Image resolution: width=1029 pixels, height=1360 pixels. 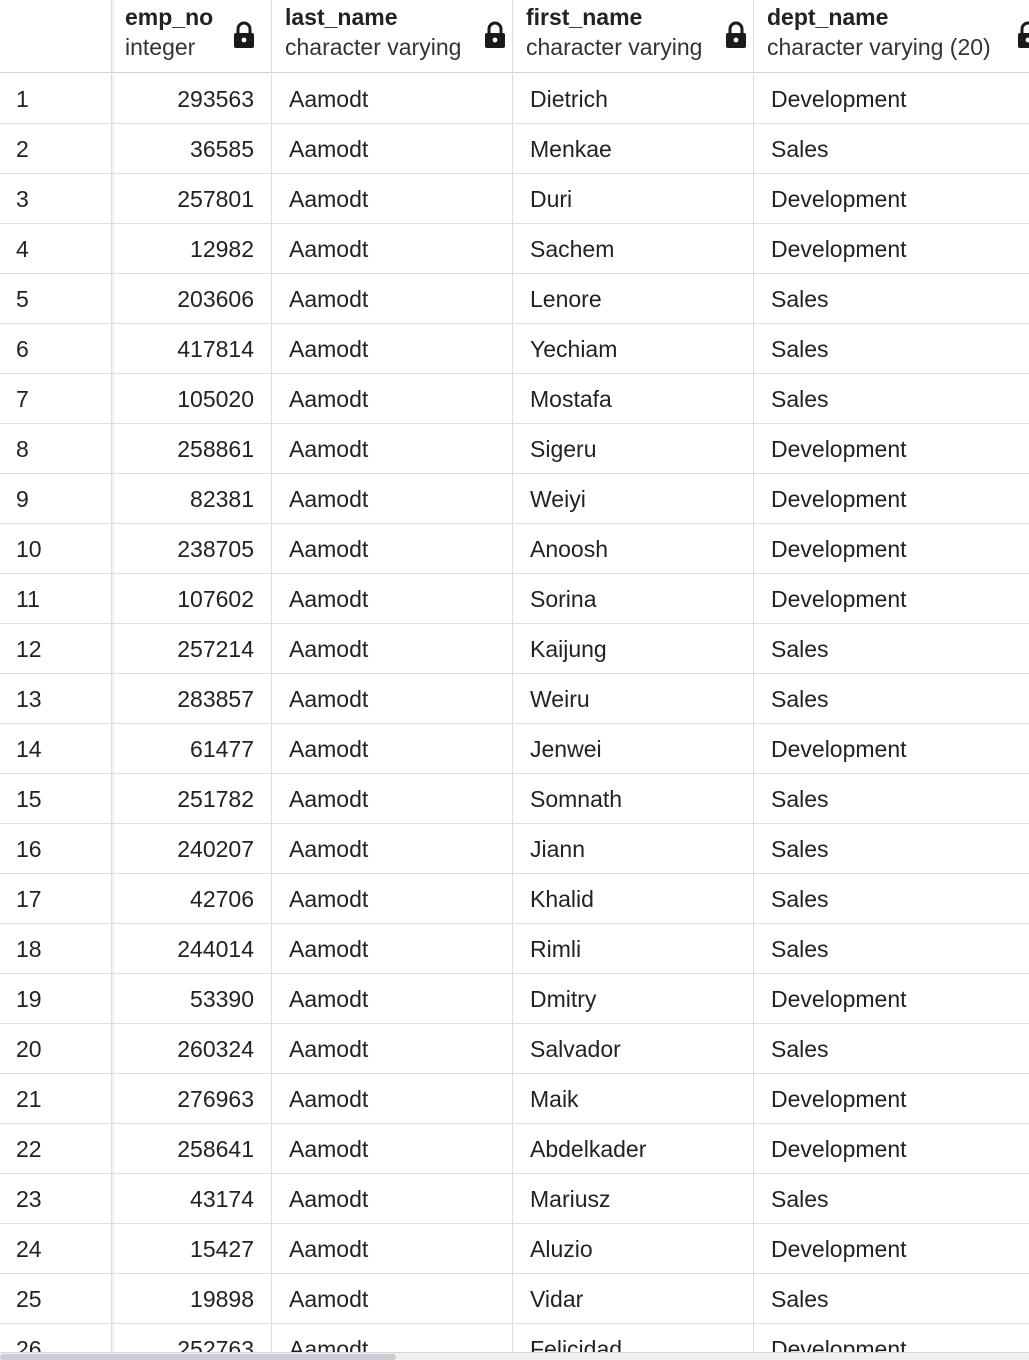 I want to click on cell-first-name: Maik, so click(x=633, y=1099).